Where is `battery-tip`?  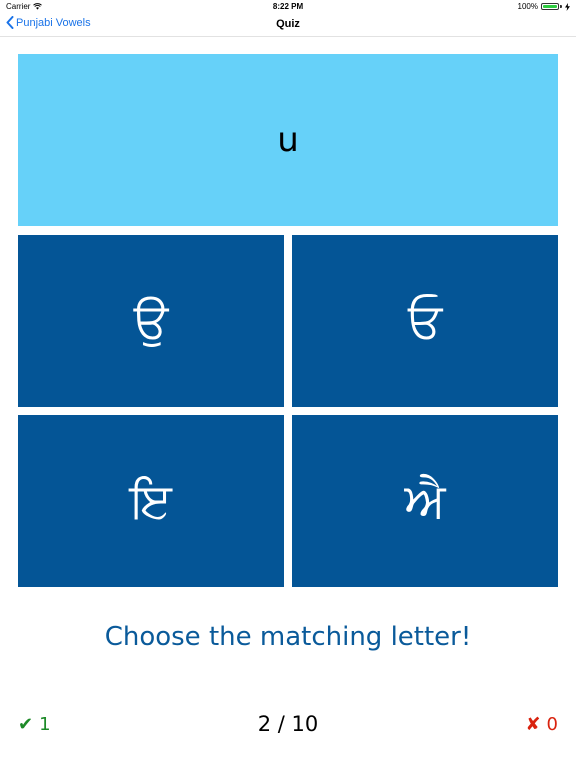
battery-tip is located at coordinates (561, 6).